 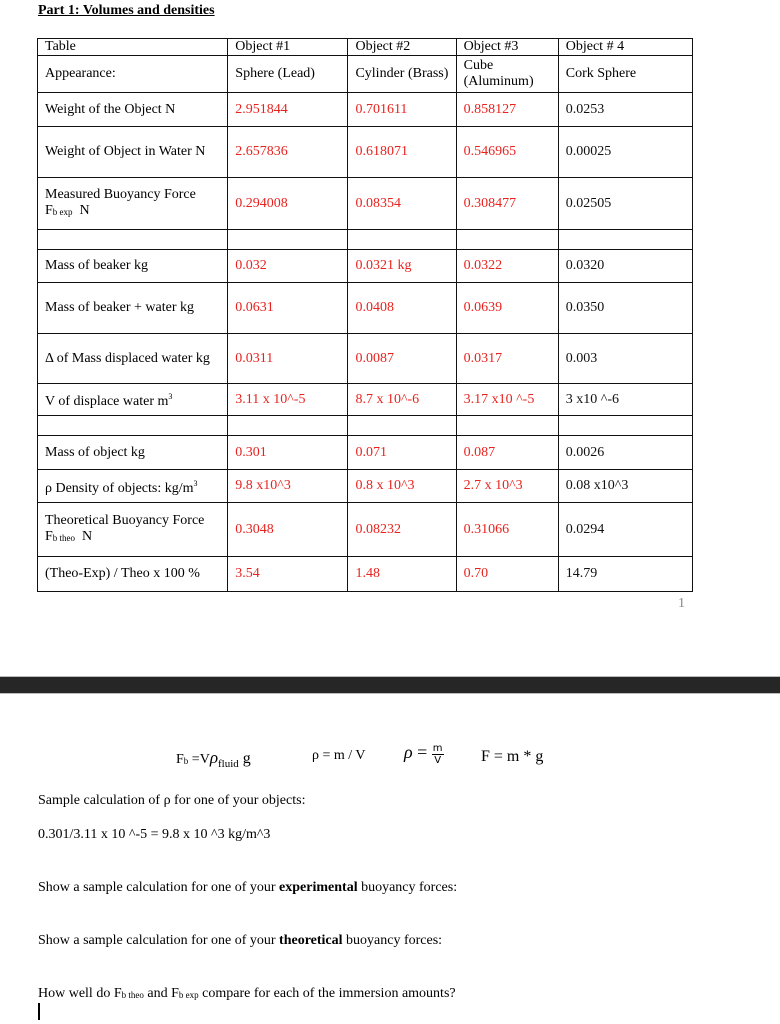 What do you see at coordinates (199, 759) in the screenshot?
I see `formula-text: =V` at bounding box center [199, 759].